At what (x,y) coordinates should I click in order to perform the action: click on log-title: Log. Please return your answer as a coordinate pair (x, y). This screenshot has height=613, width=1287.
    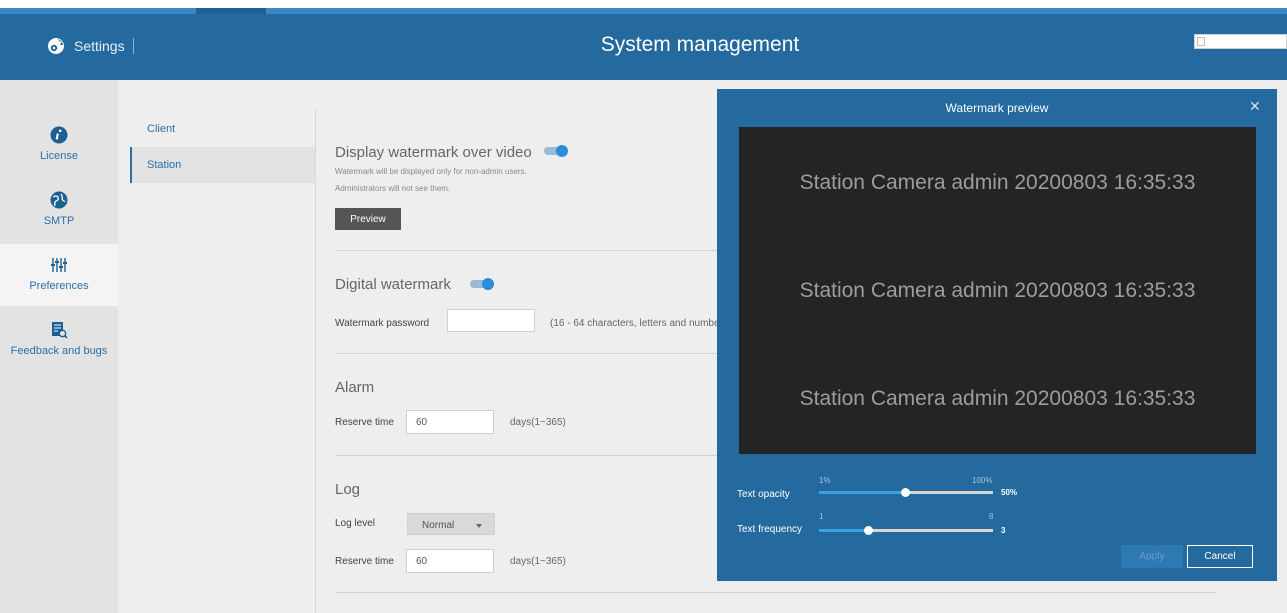
    Looking at the image, I should click on (348, 489).